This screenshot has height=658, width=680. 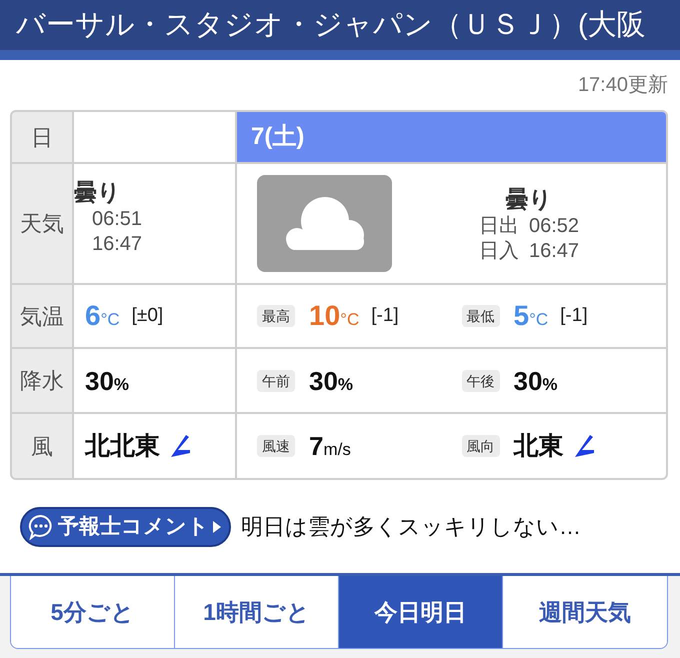 What do you see at coordinates (116, 219) in the screenshot?
I see `sunrise-time: 06:51` at bounding box center [116, 219].